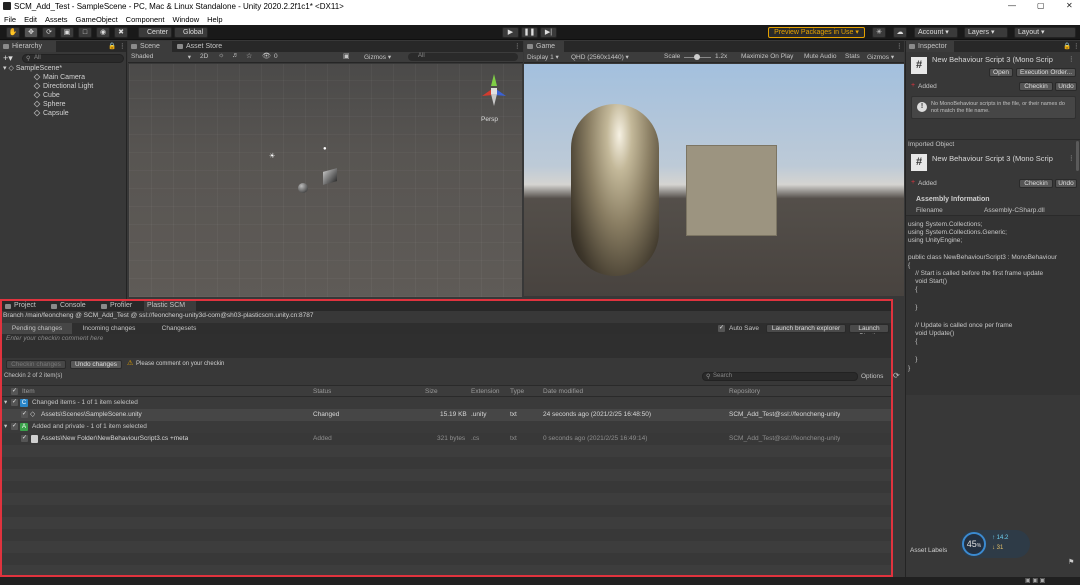  I want to click on menu-edit: Edit, so click(30, 19).